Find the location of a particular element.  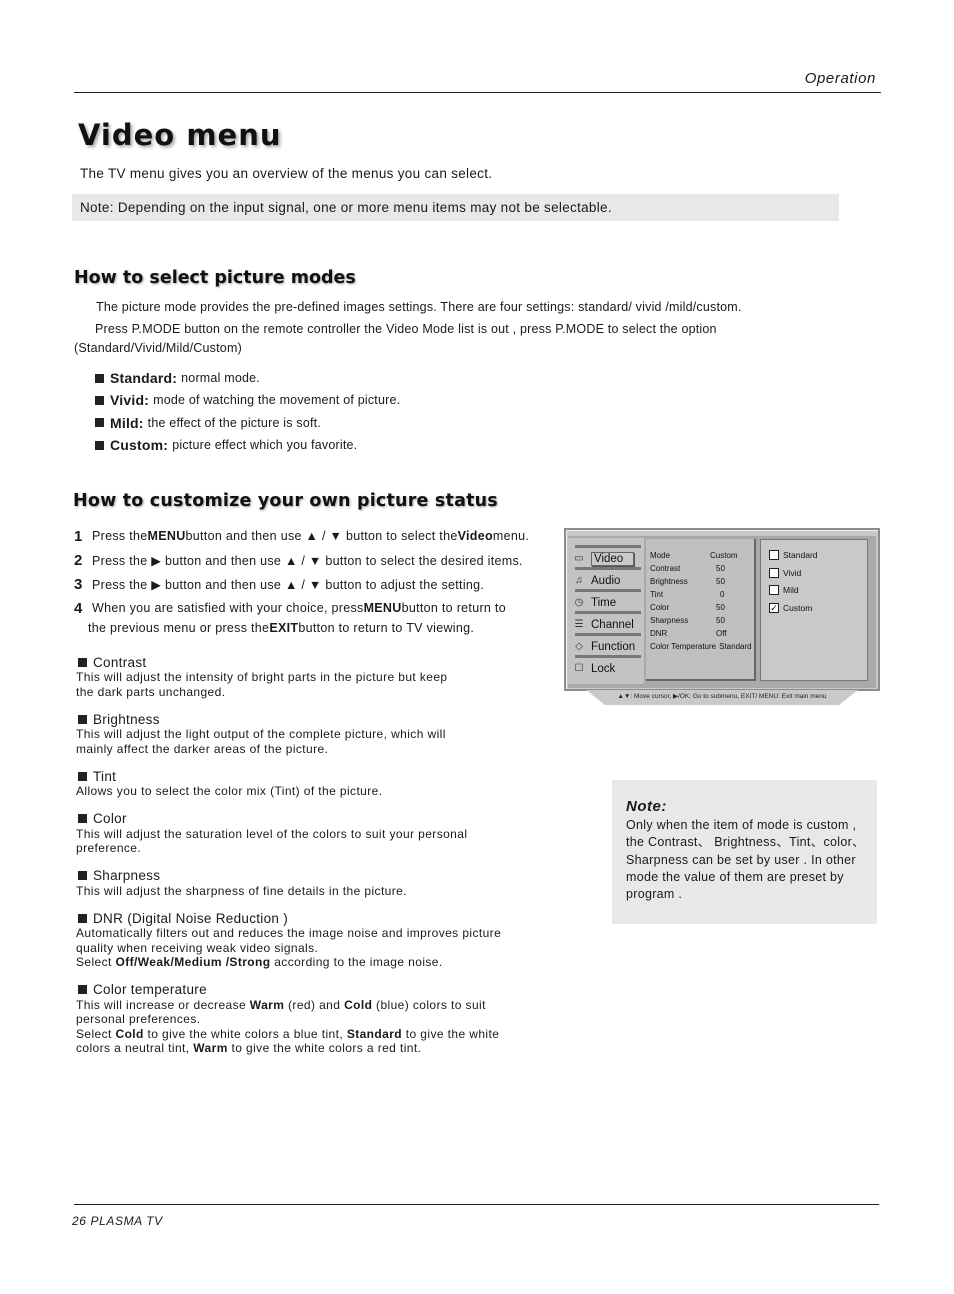

checkbox-checked-icon: ✓ is located at coordinates (774, 607).